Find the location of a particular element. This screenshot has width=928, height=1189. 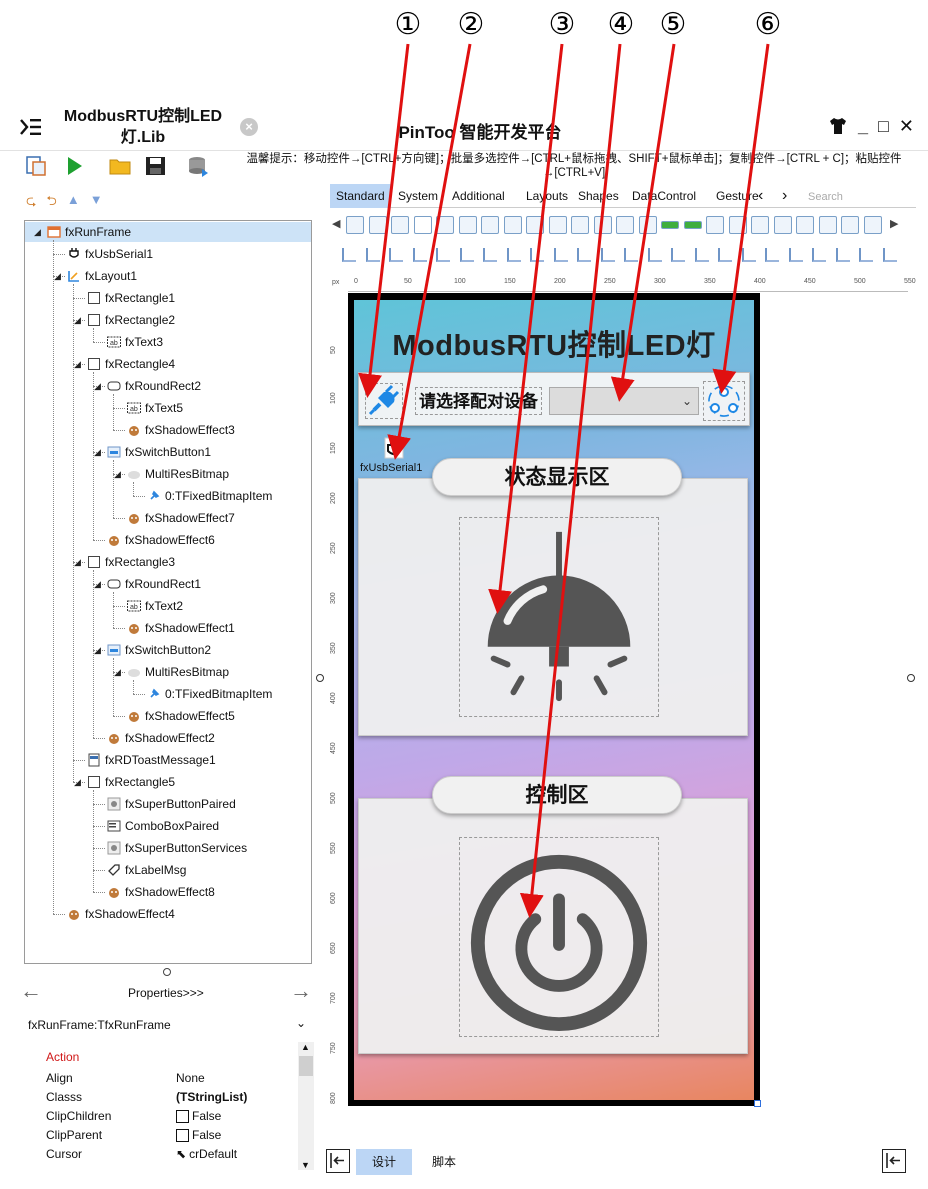

tree-node: fxRectangle4 is located at coordinates (131, 364).